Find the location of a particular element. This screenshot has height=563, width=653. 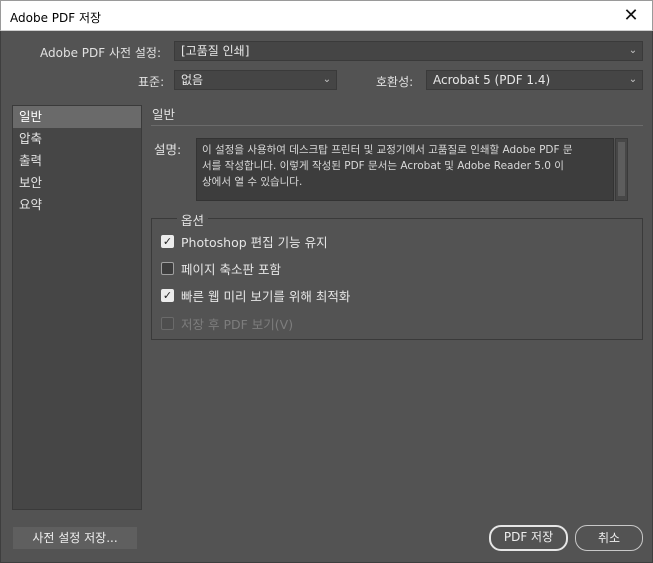

section-title: 일반 is located at coordinates (164, 114).